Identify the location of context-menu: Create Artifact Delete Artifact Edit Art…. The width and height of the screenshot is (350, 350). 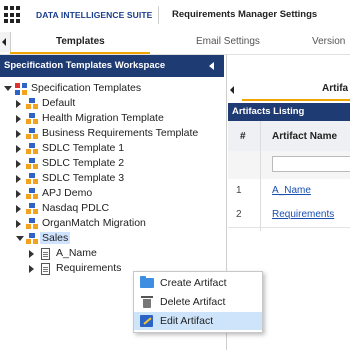
(198, 302).